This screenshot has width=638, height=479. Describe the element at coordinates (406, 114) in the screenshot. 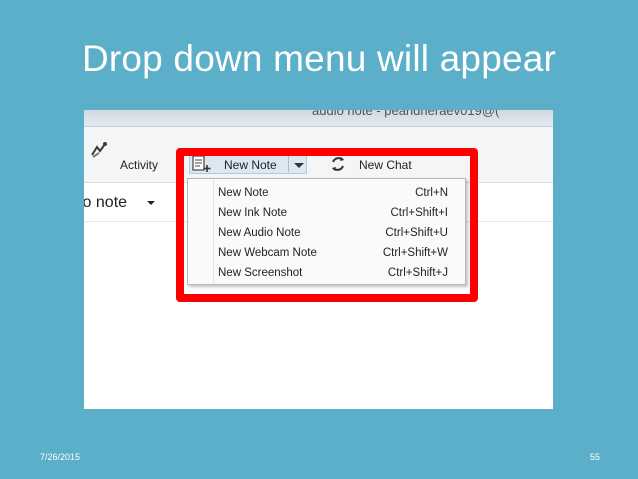

I see `window-title: audio note - pearidheraev019@(` at that location.